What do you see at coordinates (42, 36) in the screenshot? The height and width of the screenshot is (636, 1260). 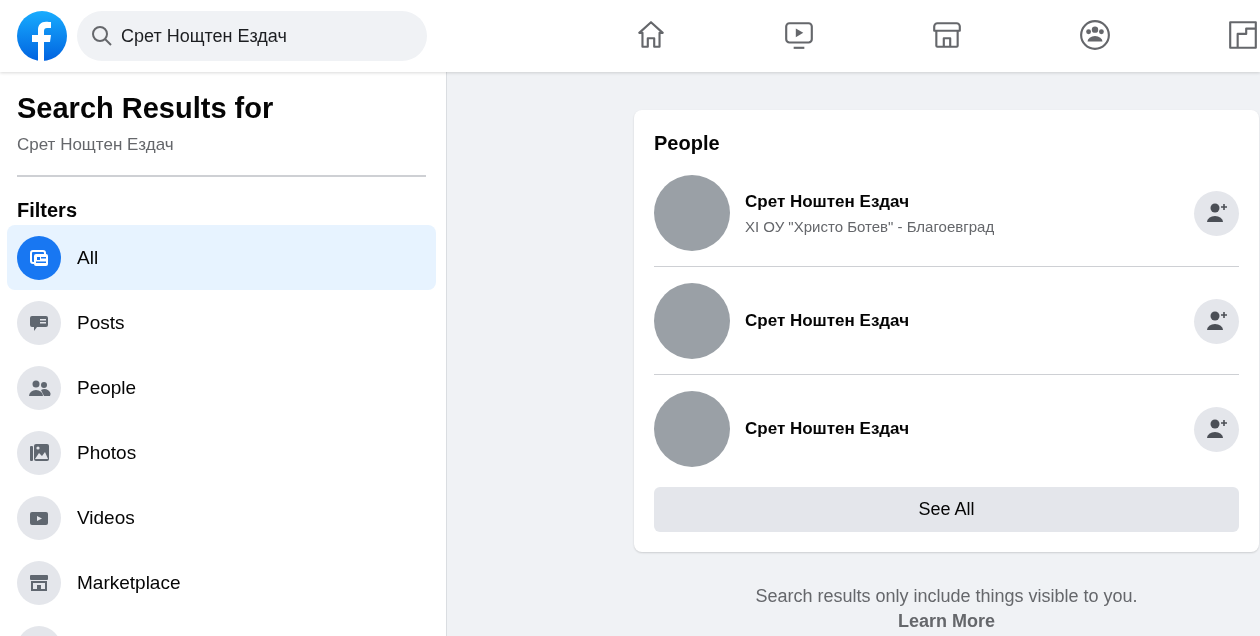 I see `logo-icon` at bounding box center [42, 36].